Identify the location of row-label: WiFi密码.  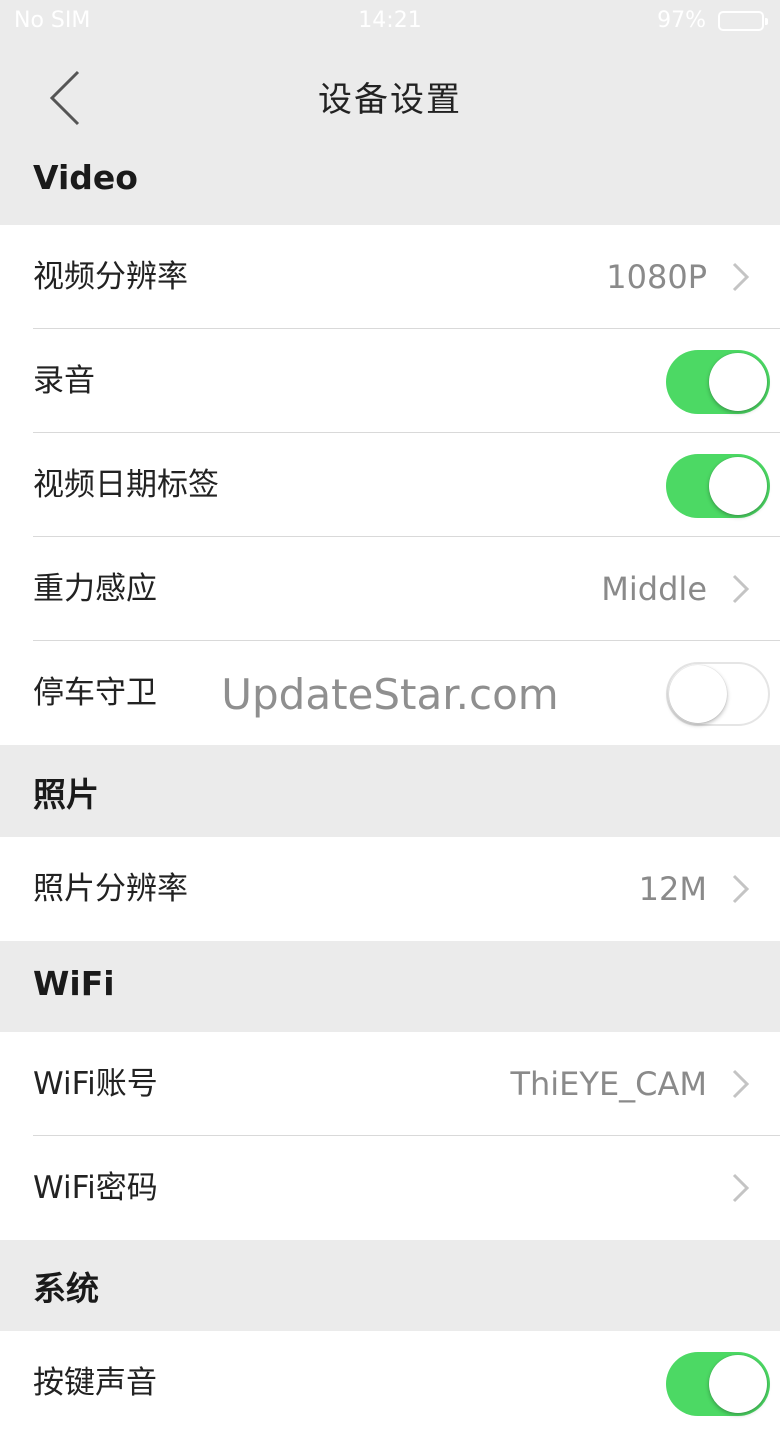
(95, 1188).